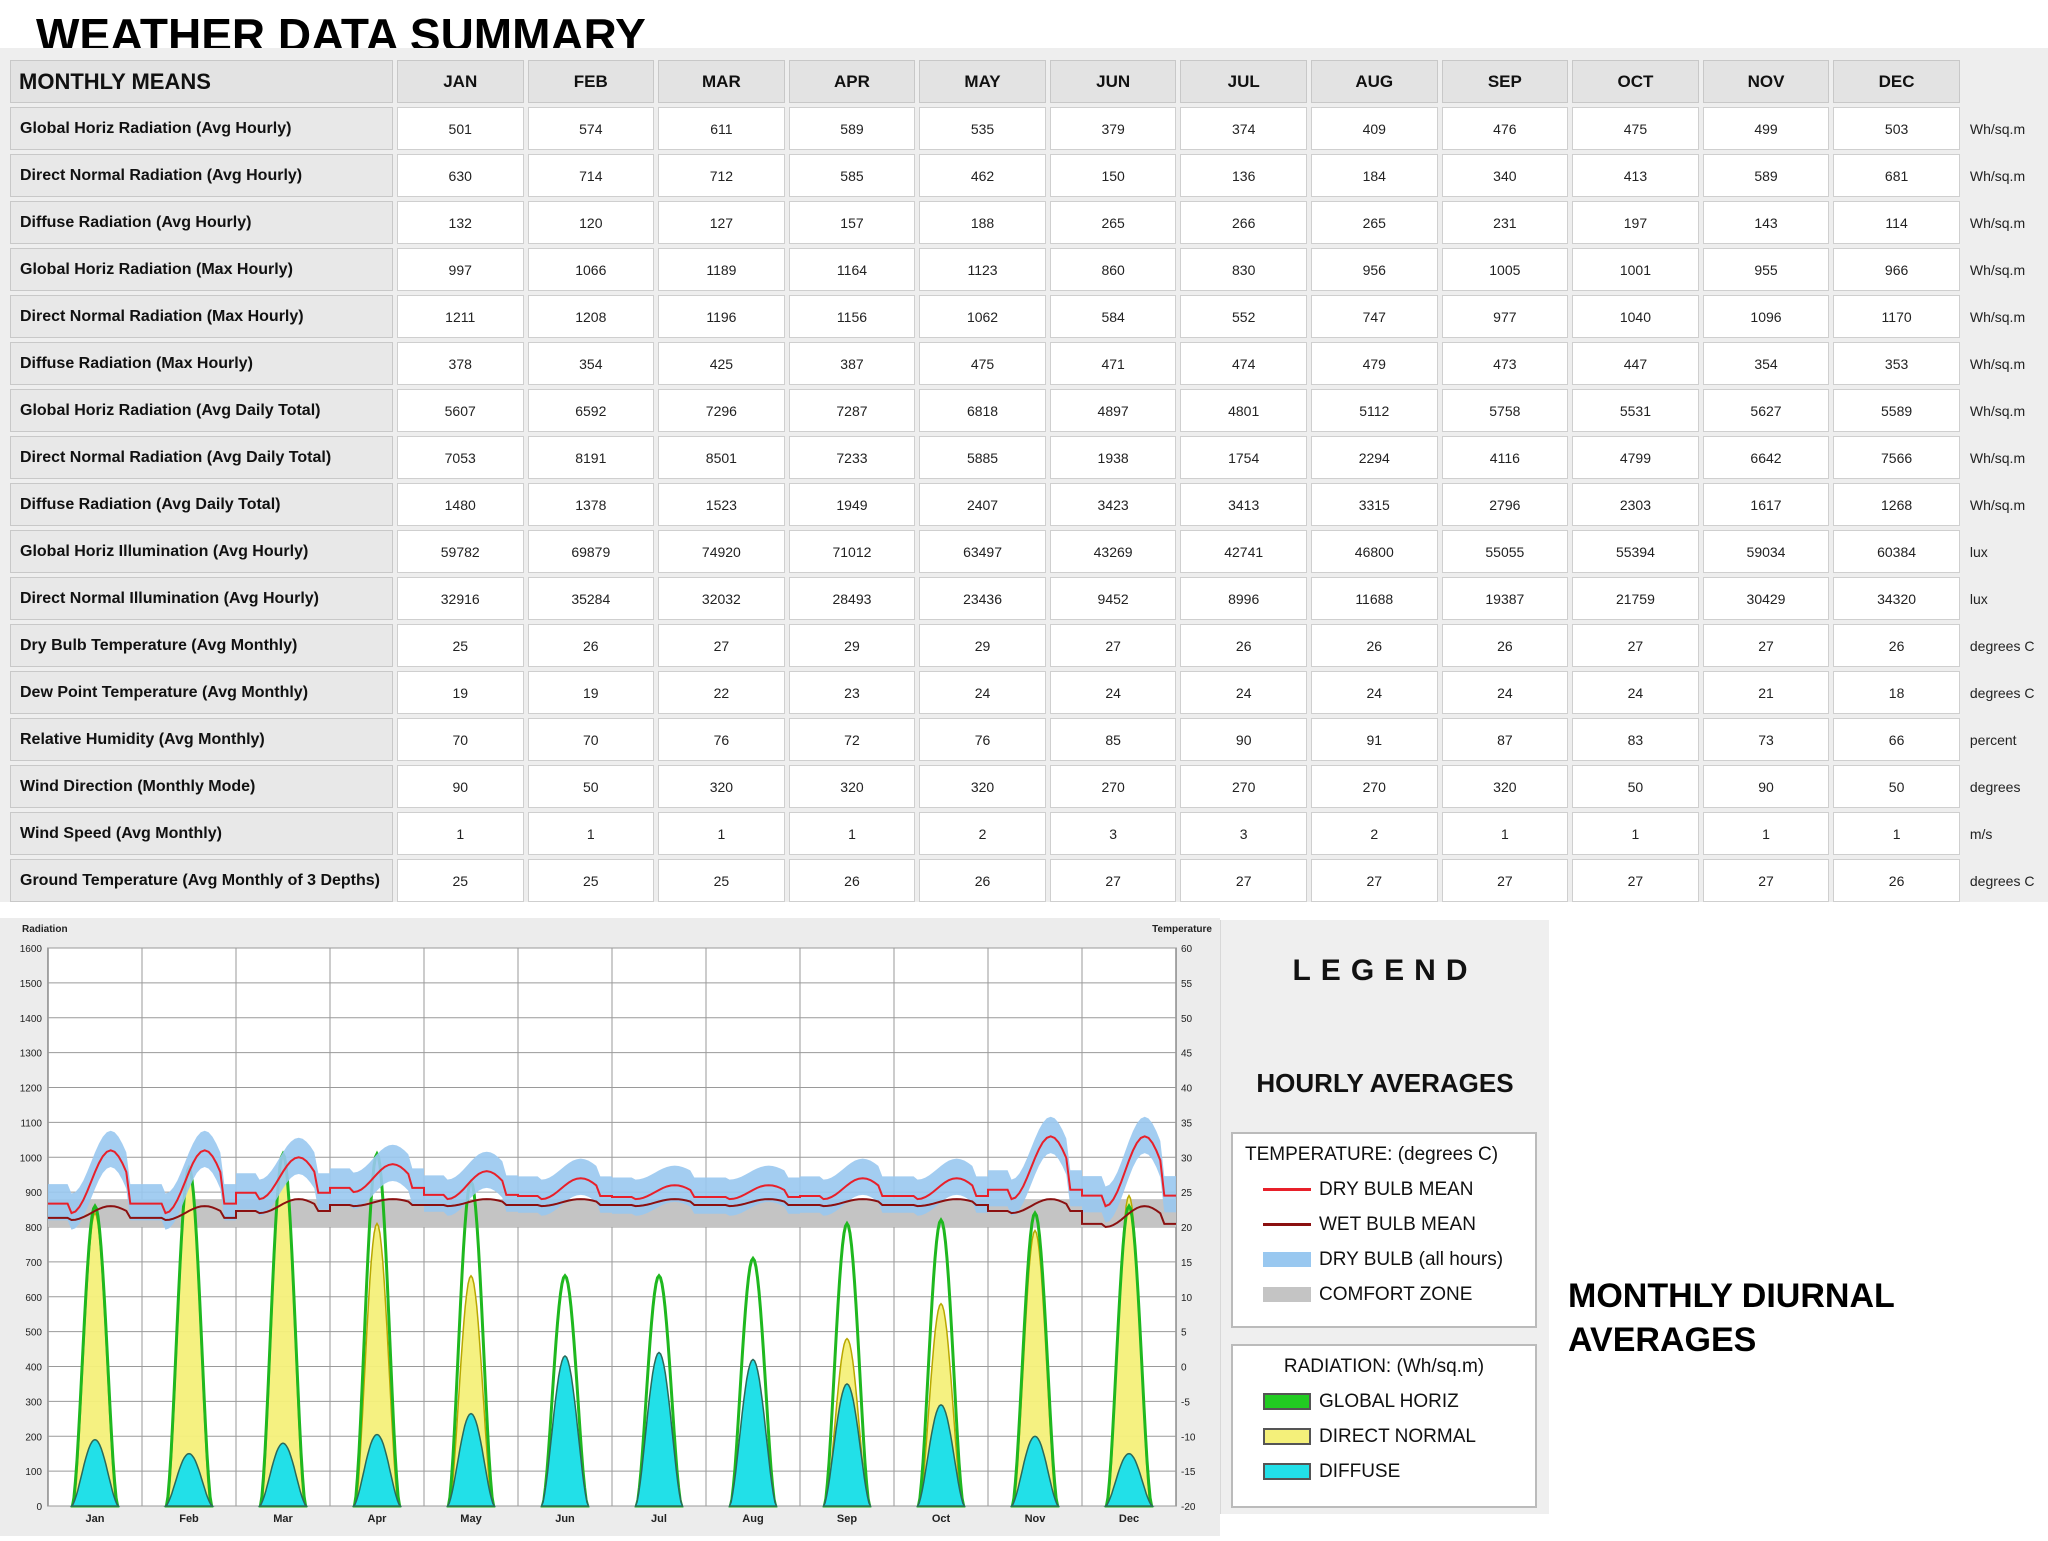 Image resolution: width=2048 pixels, height=1541 pixels. I want to click on table-cell: 589, so click(1766, 175).